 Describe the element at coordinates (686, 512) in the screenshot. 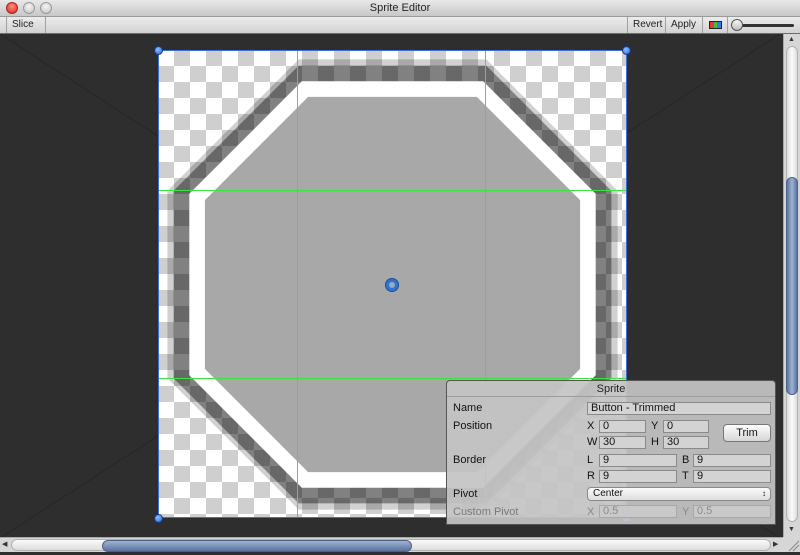

I see `custom-pivot-y-label: Y` at that location.